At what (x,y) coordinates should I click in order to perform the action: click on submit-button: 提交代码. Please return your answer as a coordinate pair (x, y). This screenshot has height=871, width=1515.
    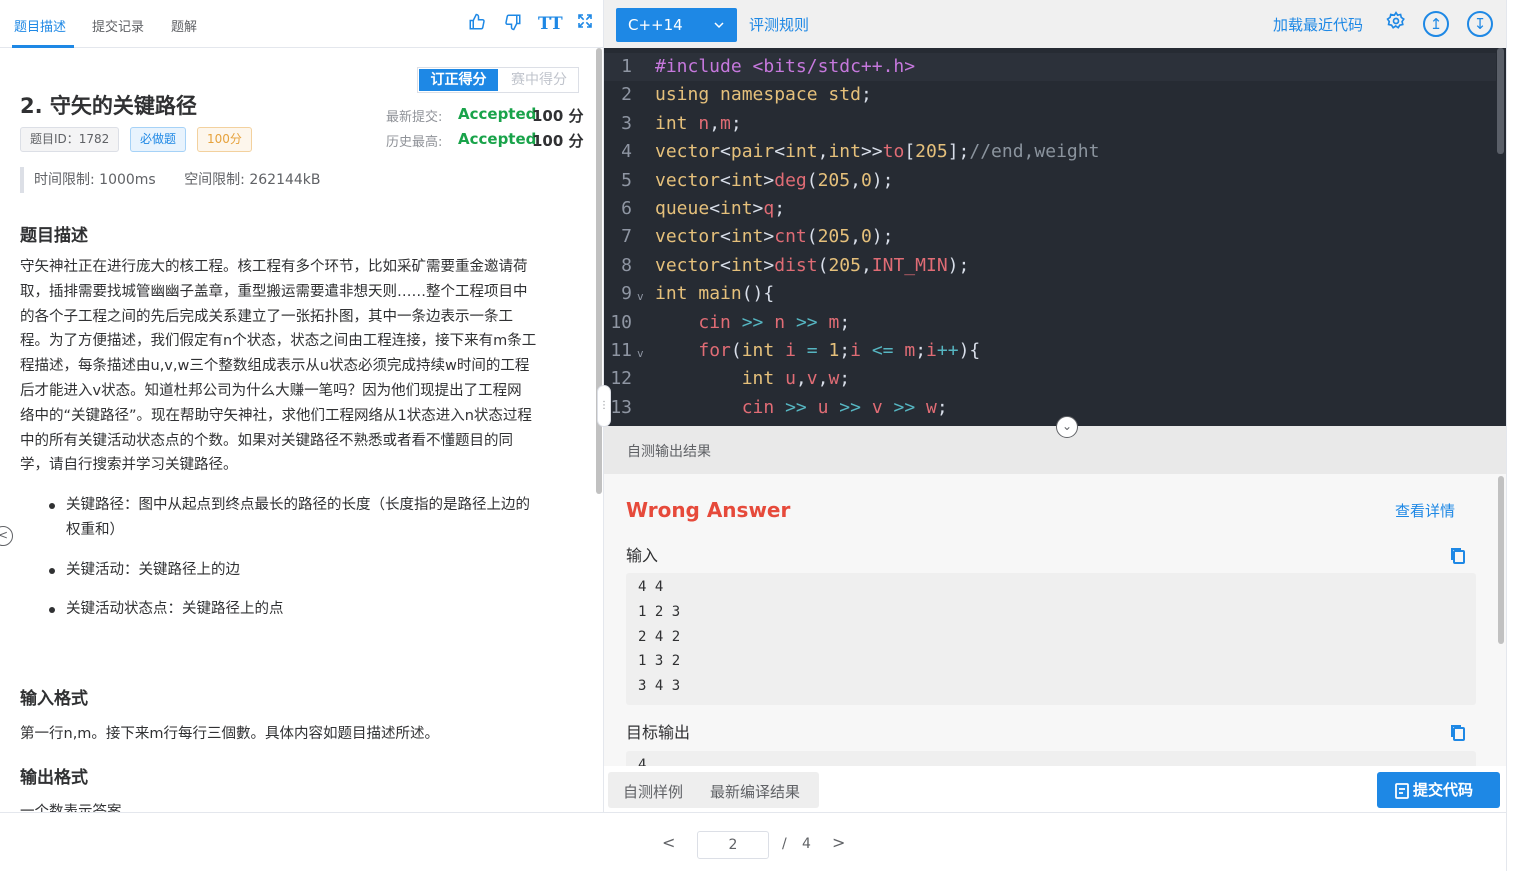
    Looking at the image, I should click on (1438, 790).